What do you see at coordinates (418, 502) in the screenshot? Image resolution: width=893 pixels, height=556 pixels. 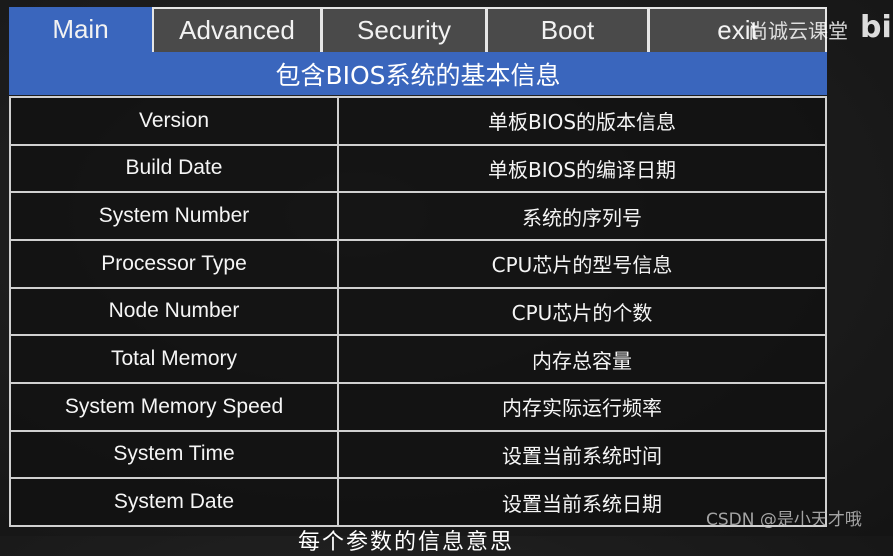 I see `table-row: System Date 设置当前系统日期` at bounding box center [418, 502].